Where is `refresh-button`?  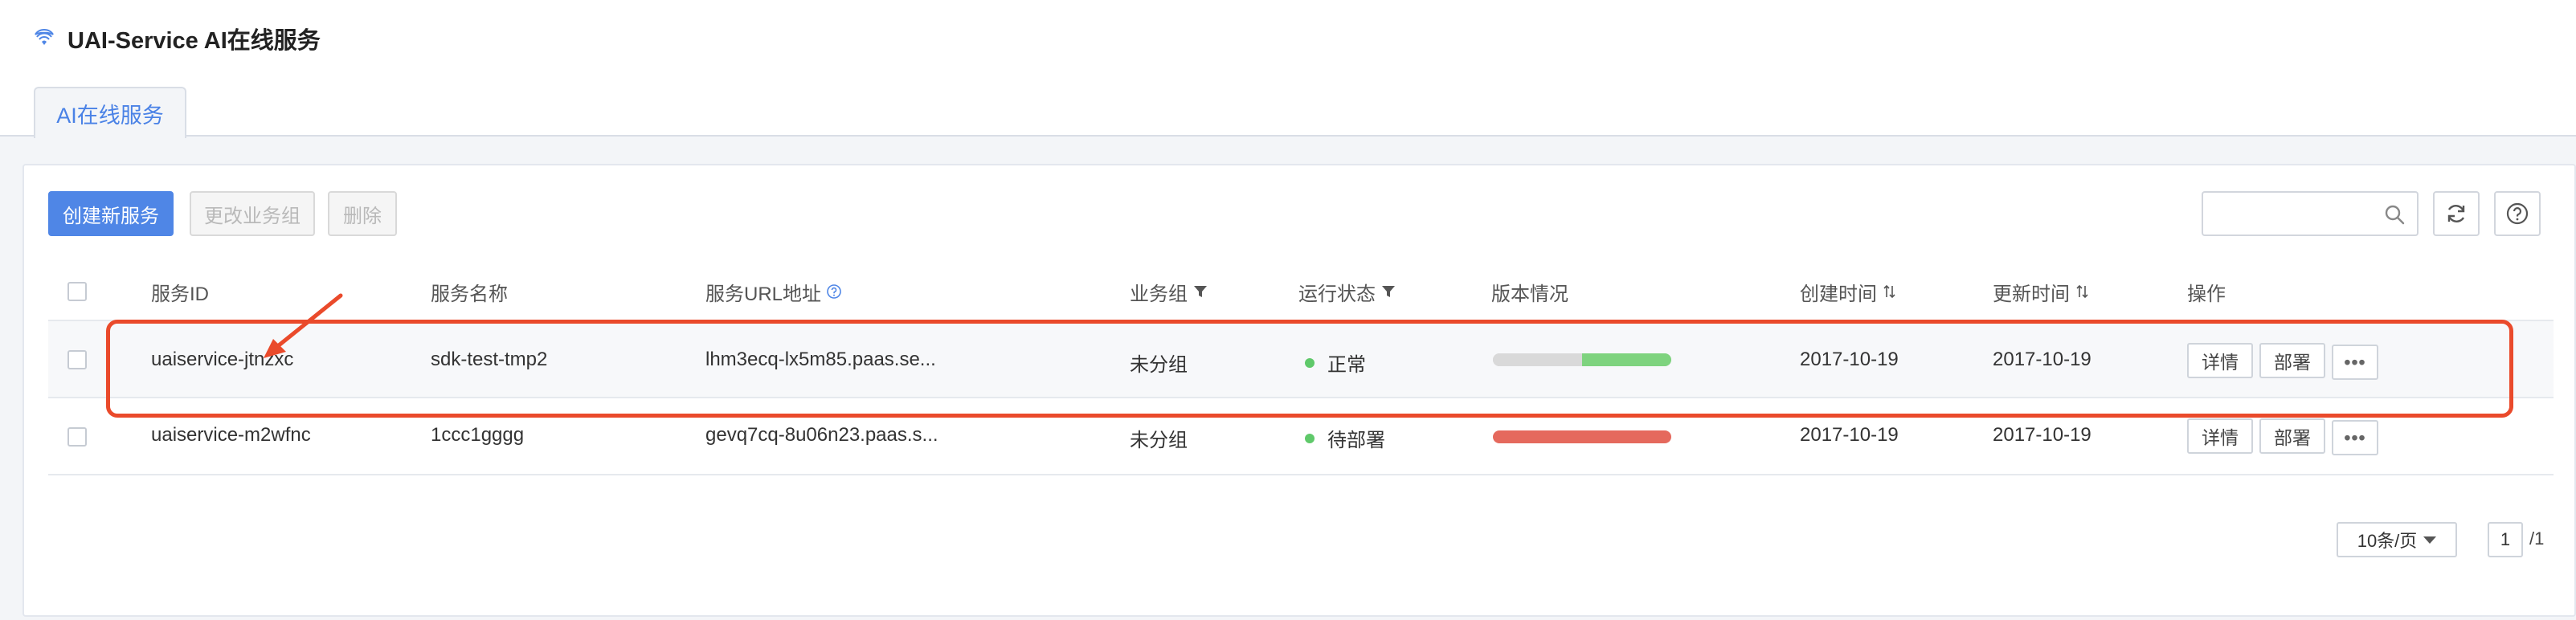 refresh-button is located at coordinates (2456, 213).